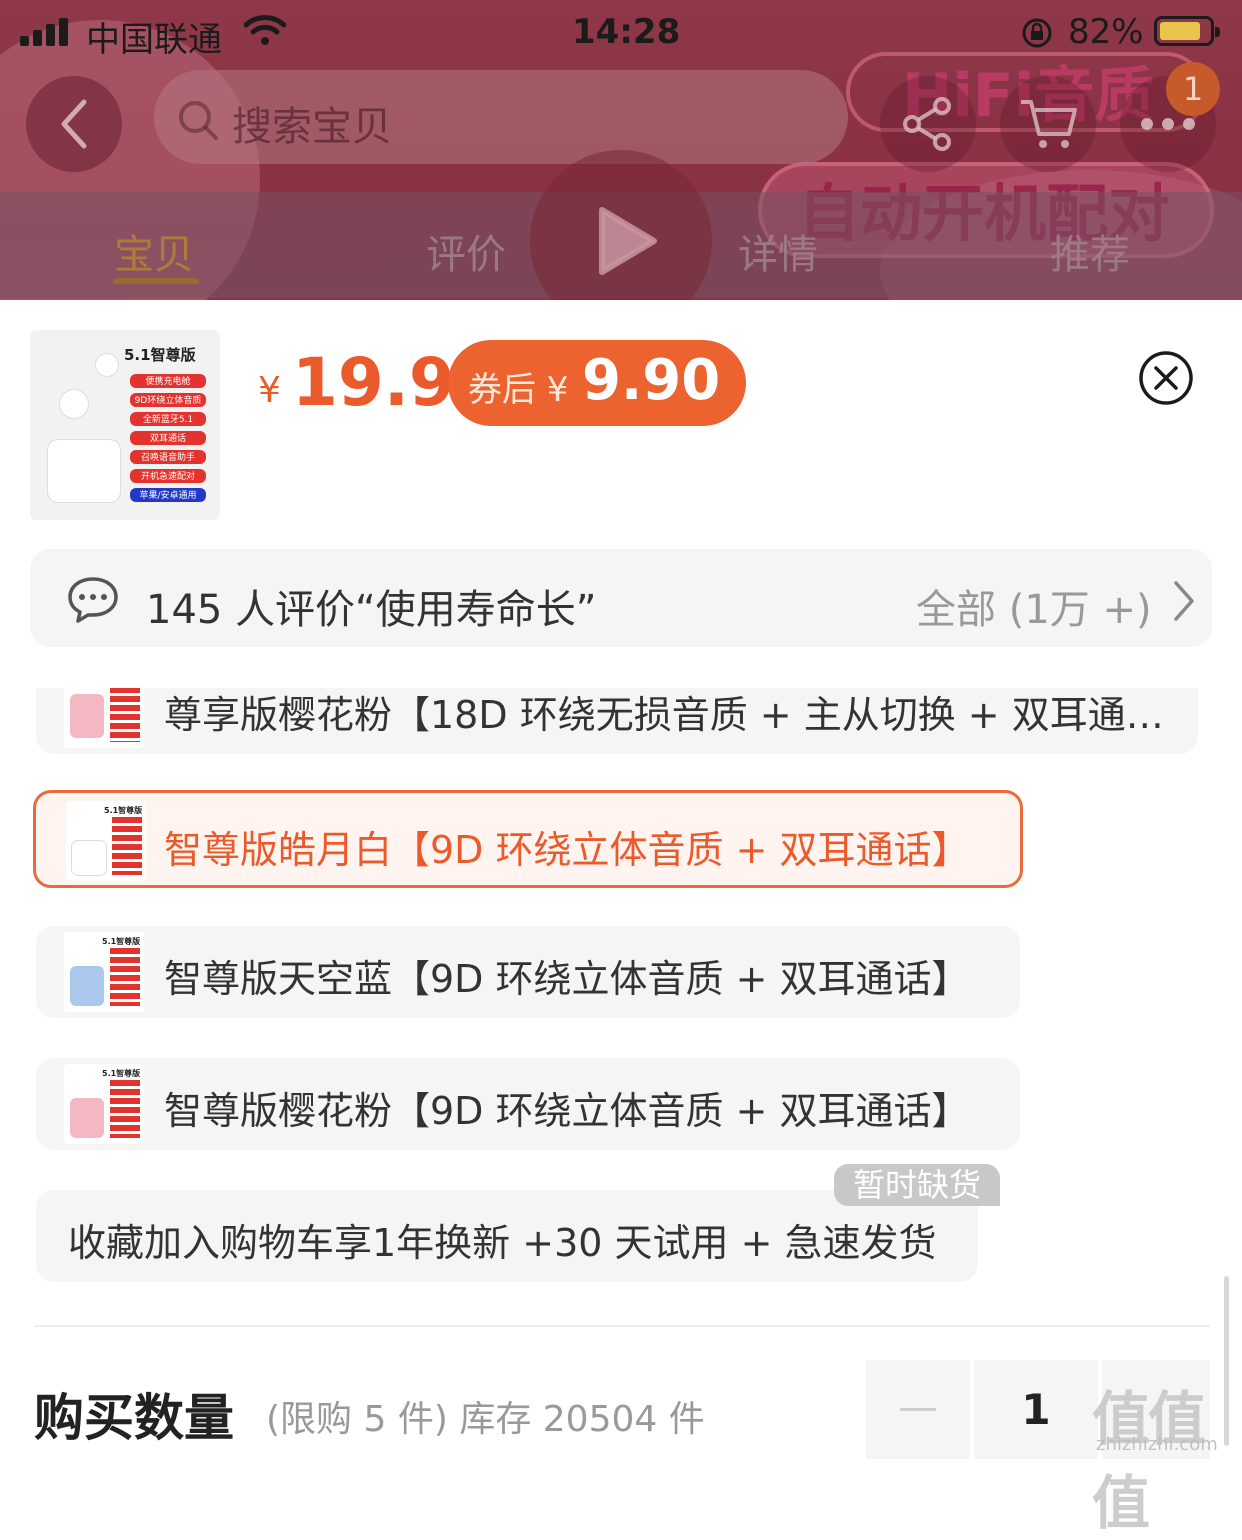  I want to click on status-bar: 中国联通 14:28 82%, so click(621, 32).